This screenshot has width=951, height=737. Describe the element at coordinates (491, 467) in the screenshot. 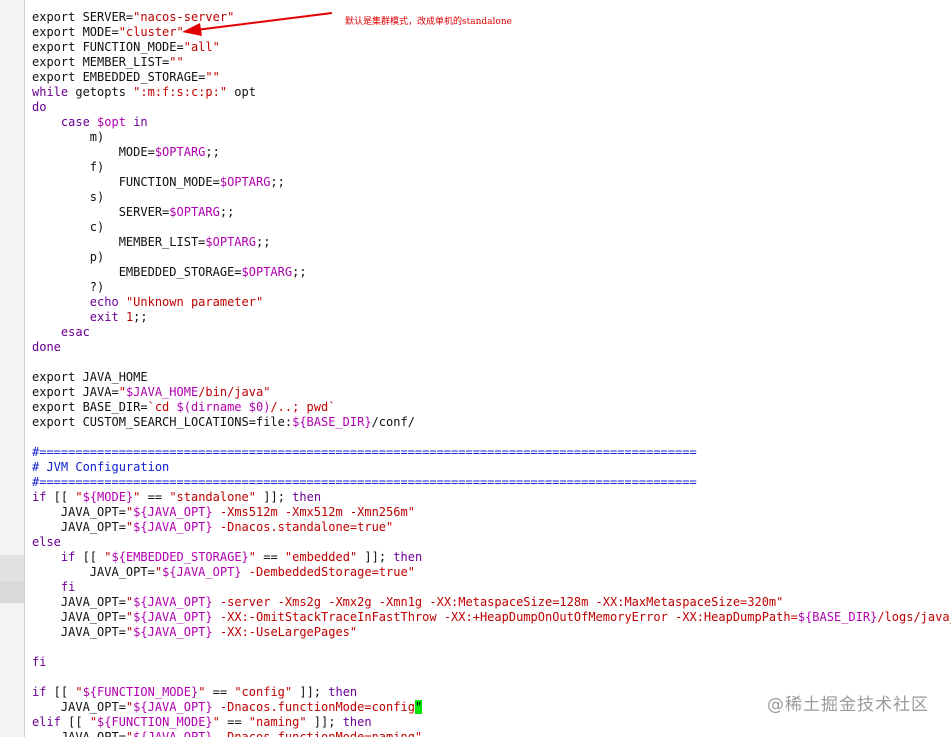

I see `code-line: # JVM Configuration` at that location.